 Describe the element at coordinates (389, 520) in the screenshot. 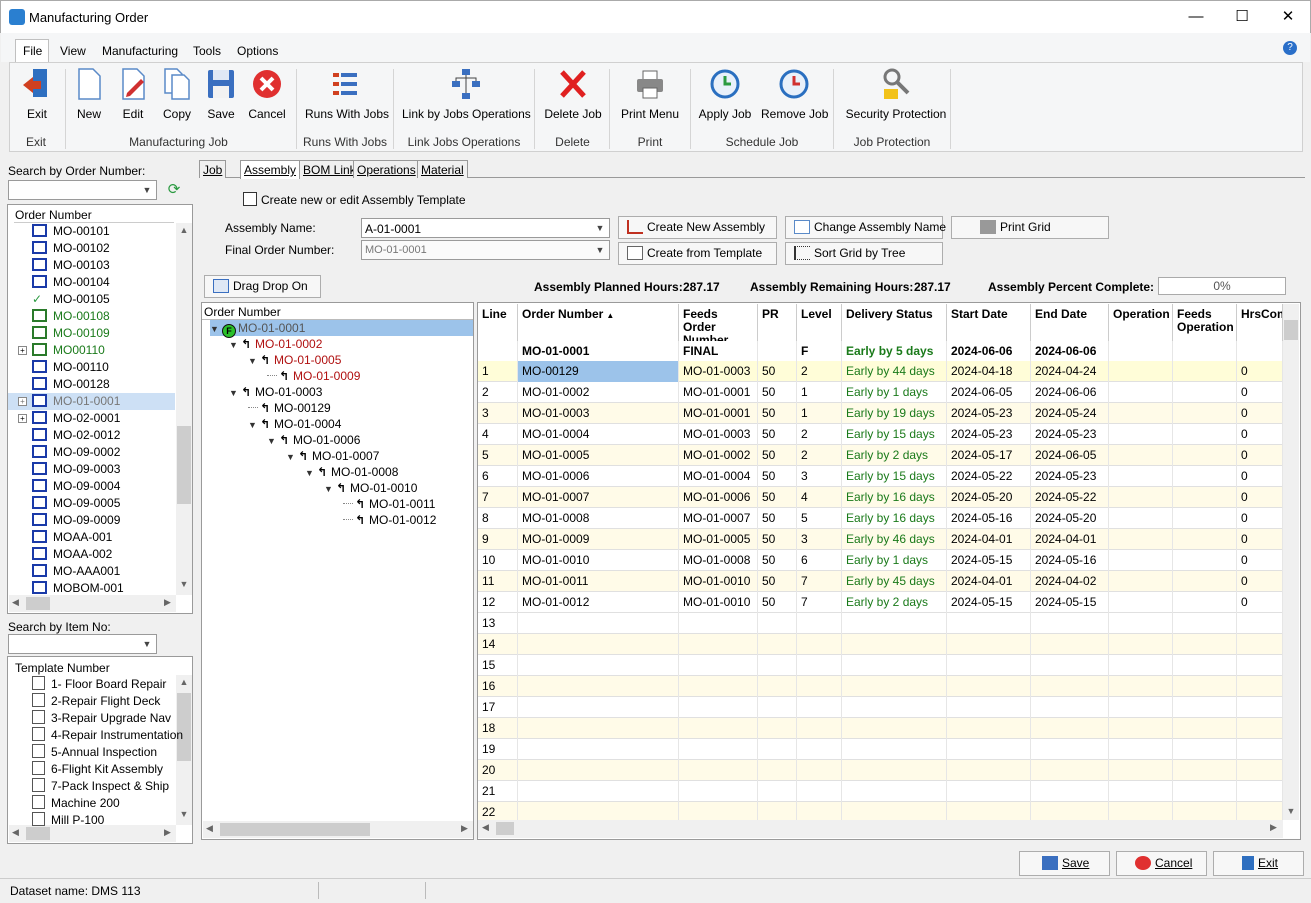

I see `tree-node: ↰ MO-01-0012` at that location.